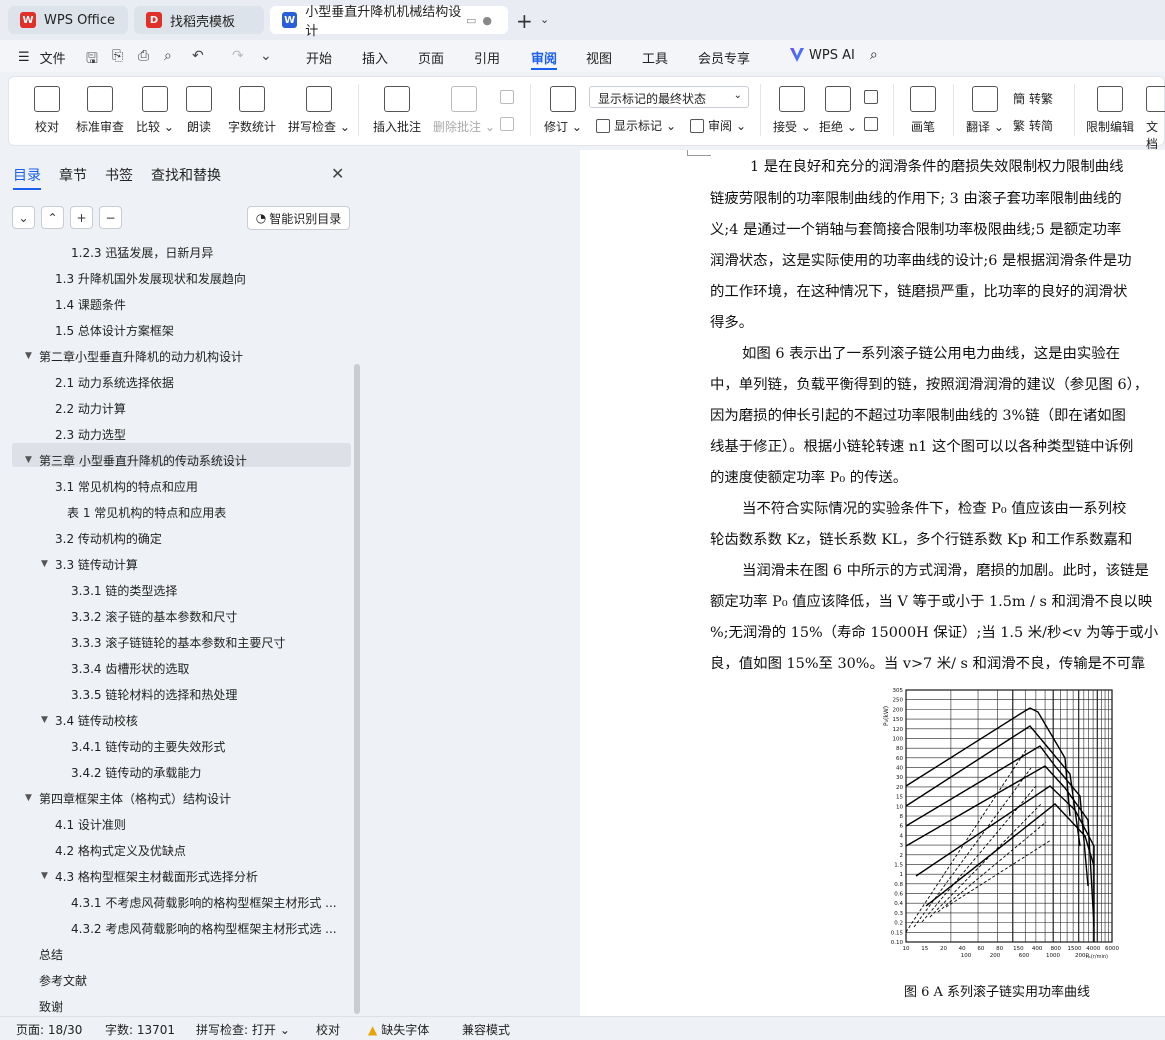  What do you see at coordinates (176, 772) in the screenshot?
I see `toc-item: 3.4.2 链传动的承载能力` at bounding box center [176, 772].